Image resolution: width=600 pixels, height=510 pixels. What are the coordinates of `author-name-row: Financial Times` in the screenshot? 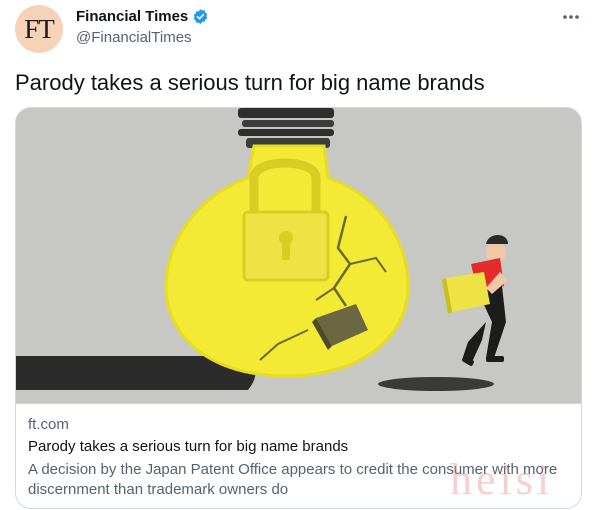 It's located at (142, 16).